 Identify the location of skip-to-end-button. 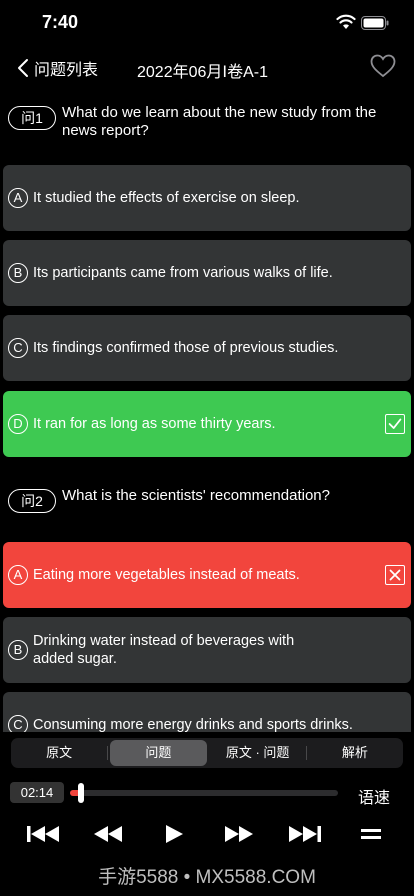
(305, 834).